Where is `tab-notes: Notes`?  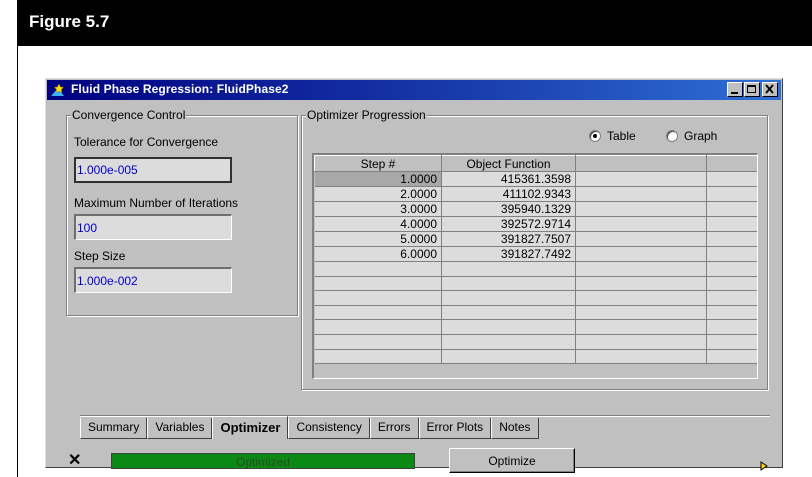
tab-notes: Notes is located at coordinates (515, 428).